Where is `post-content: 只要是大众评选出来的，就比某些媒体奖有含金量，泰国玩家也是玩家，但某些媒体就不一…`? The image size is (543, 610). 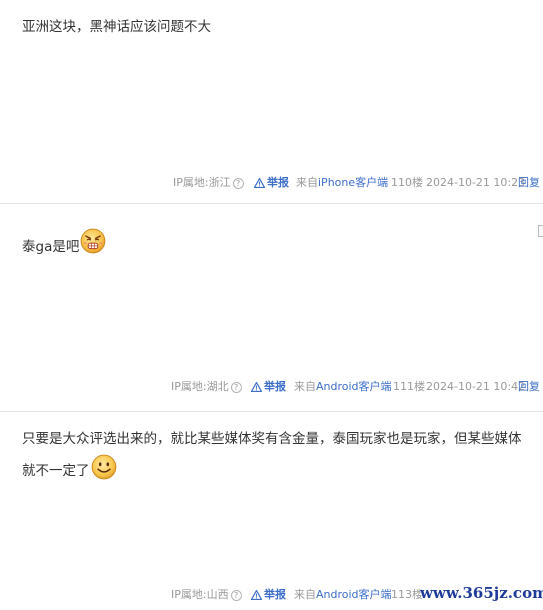
post-content: 只要是大众评选出来的，就比某些媒体奖有含金量，泰国玩家也是玩家，但某些媒体就不一… is located at coordinates (277, 455).